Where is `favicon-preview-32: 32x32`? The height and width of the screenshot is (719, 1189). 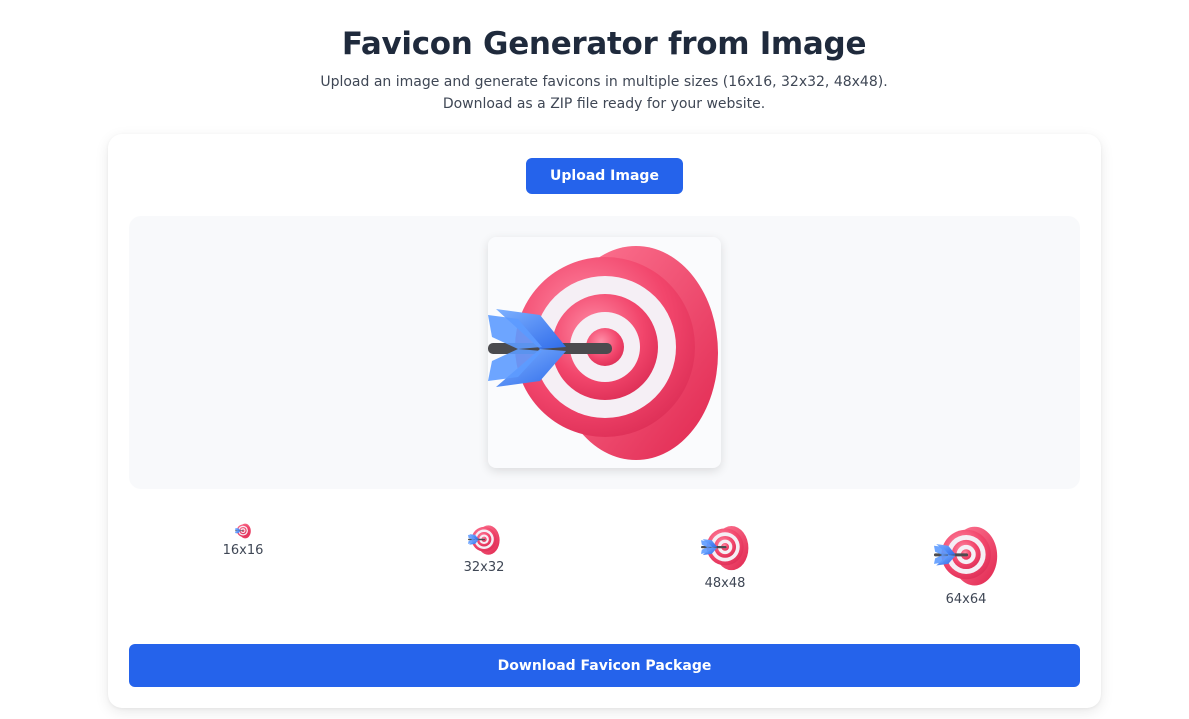
favicon-preview-32: 32x32 is located at coordinates (484, 549).